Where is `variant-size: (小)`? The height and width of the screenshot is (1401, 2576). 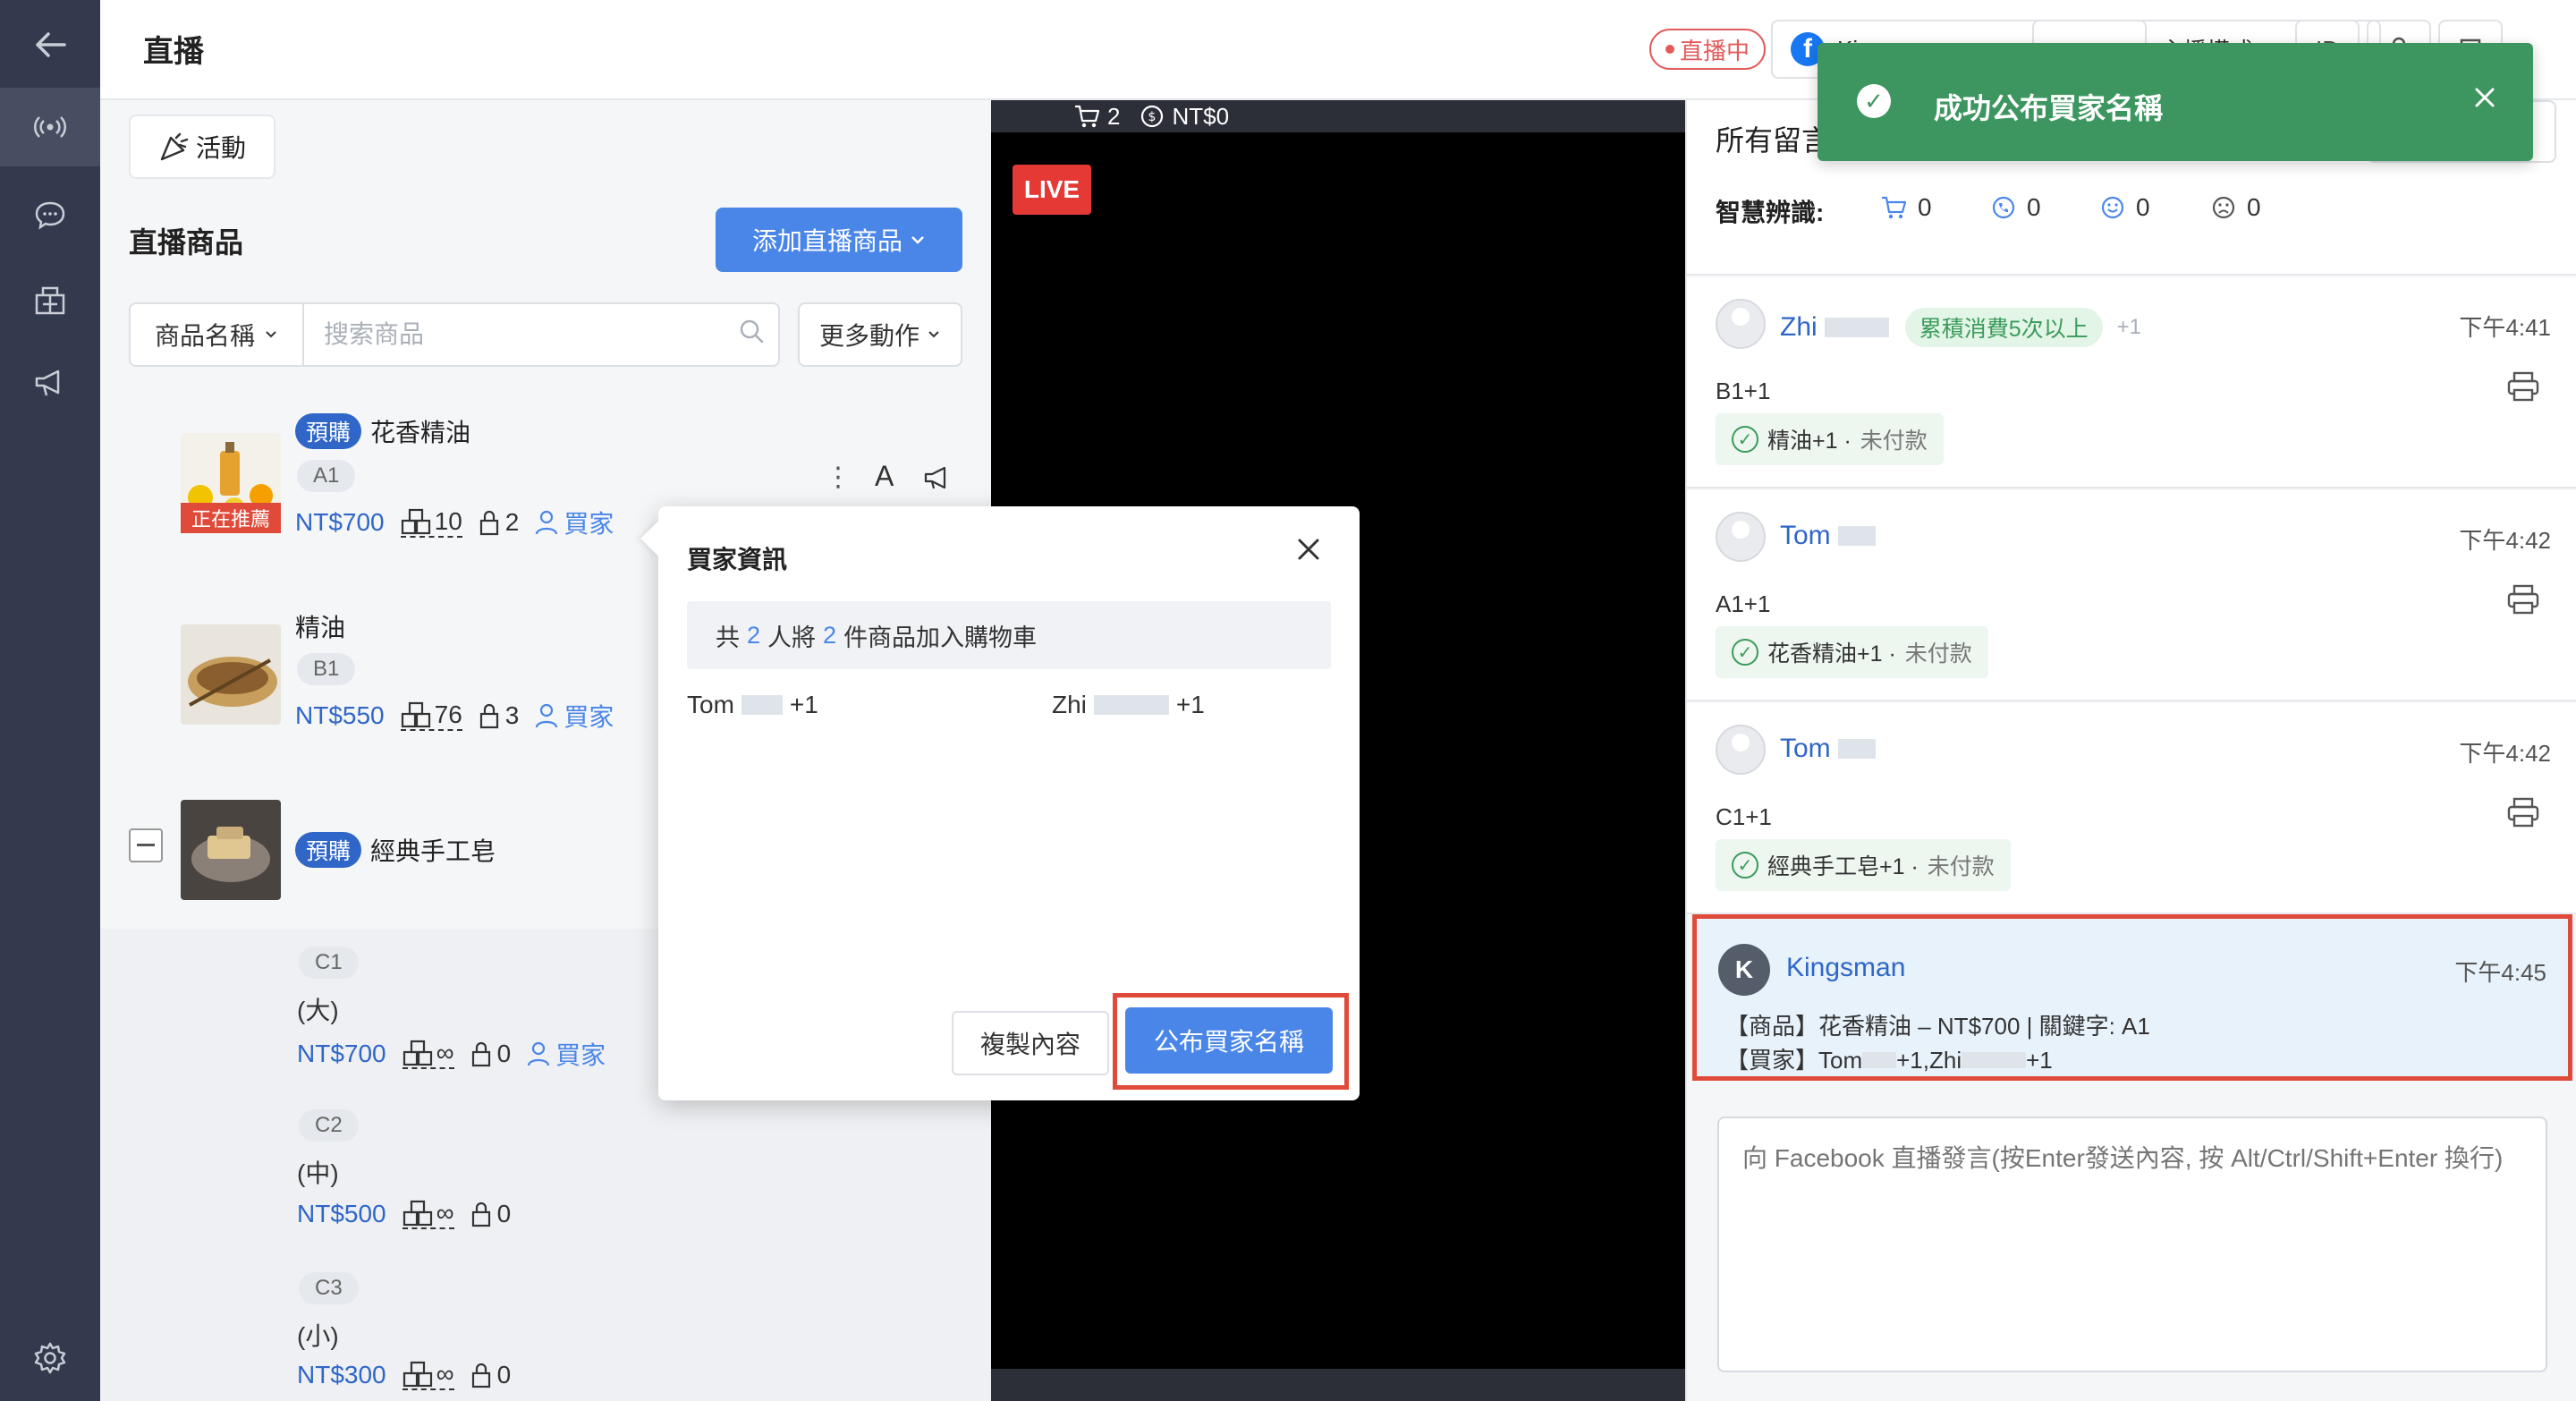
variant-size: (小) is located at coordinates (318, 1336).